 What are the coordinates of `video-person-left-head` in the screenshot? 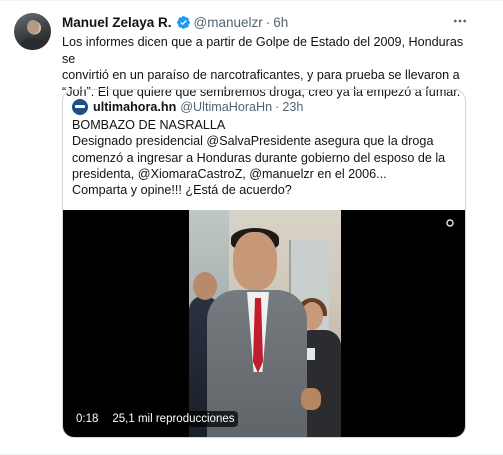 It's located at (205, 286).